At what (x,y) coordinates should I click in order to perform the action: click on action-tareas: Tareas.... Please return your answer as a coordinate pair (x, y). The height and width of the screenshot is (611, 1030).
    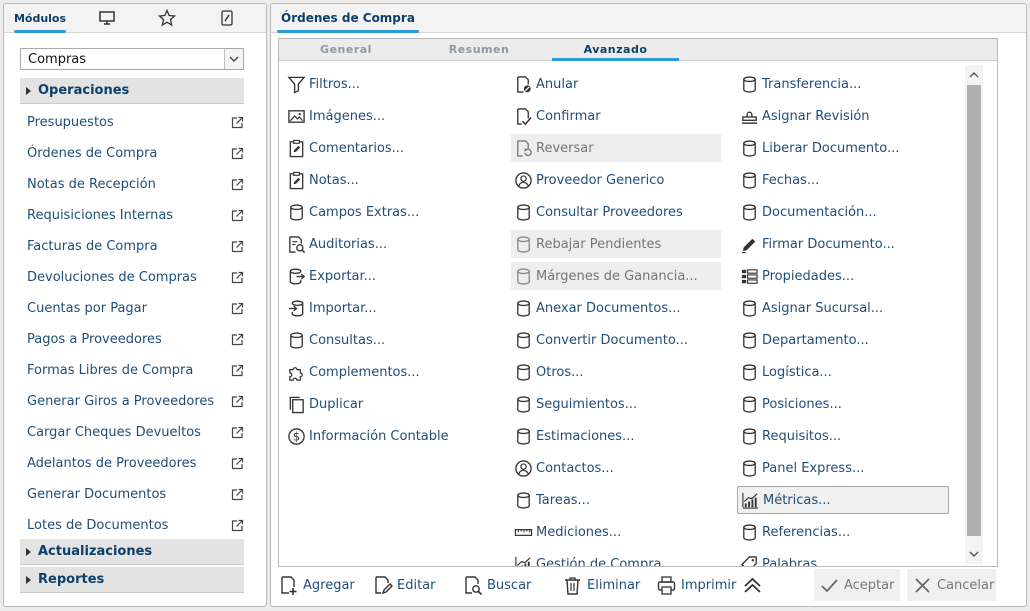
    Looking at the image, I should click on (616, 500).